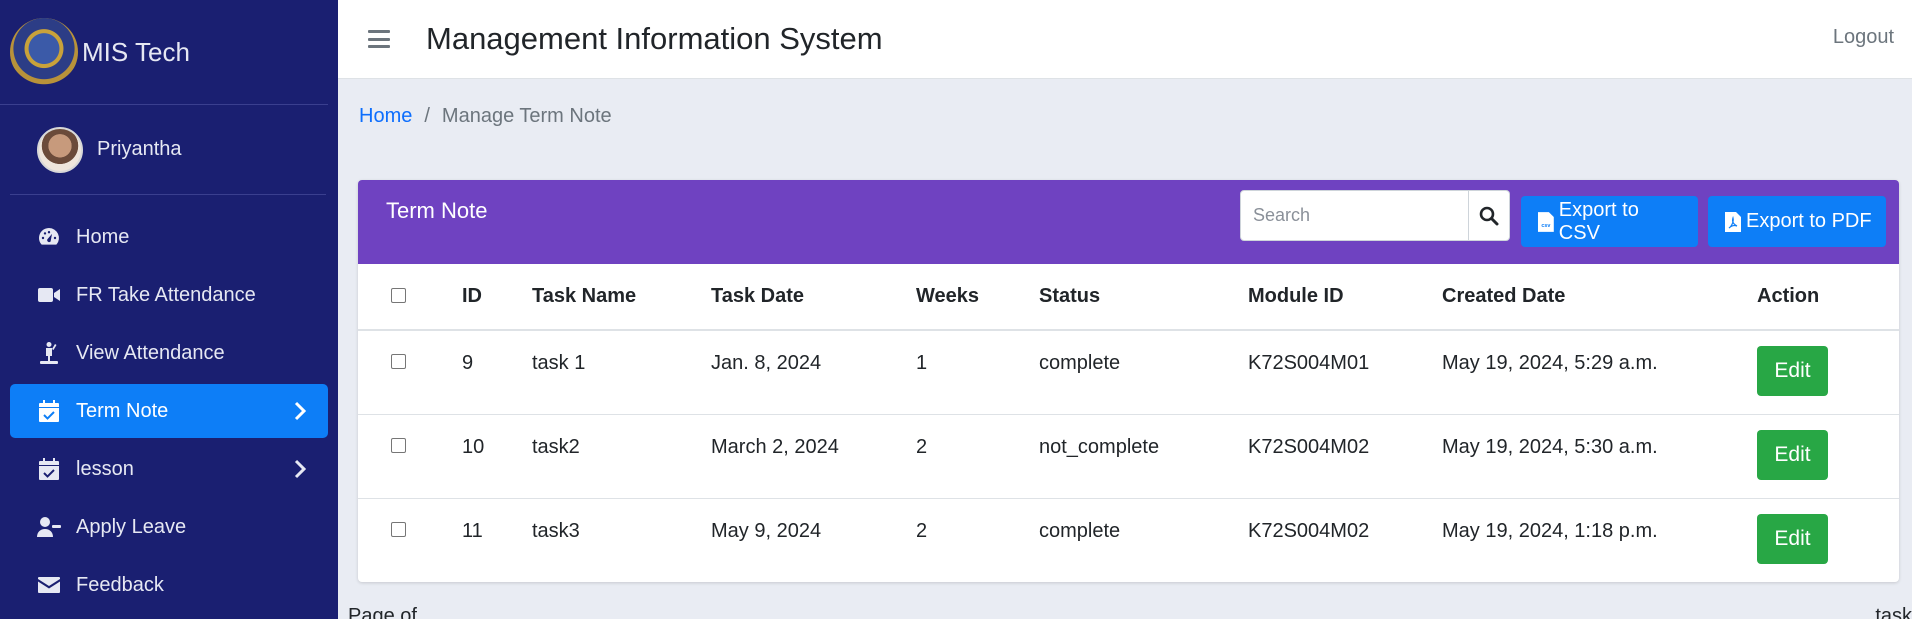  Describe the element at coordinates (382, 612) in the screenshot. I see `pagination-text: Page of` at that location.